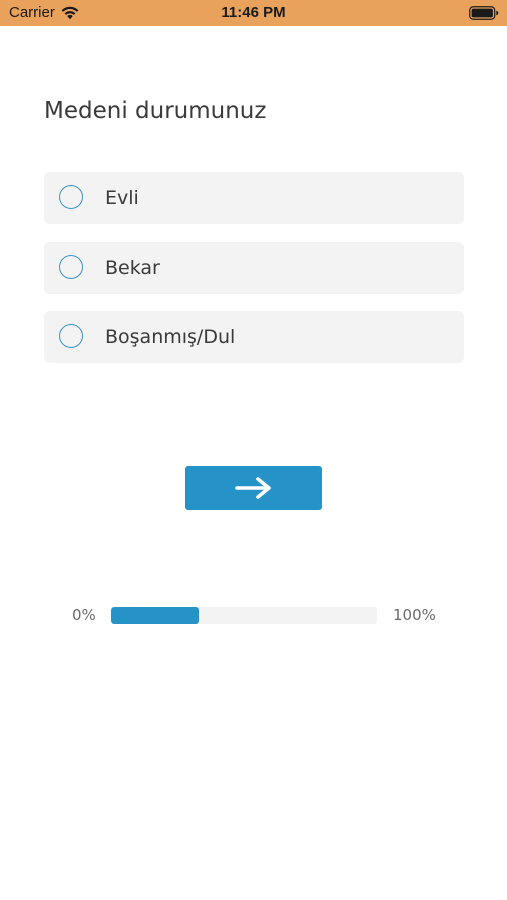  Describe the element at coordinates (170, 337) in the screenshot. I see `option-label: Boşanmış/Dul` at that location.